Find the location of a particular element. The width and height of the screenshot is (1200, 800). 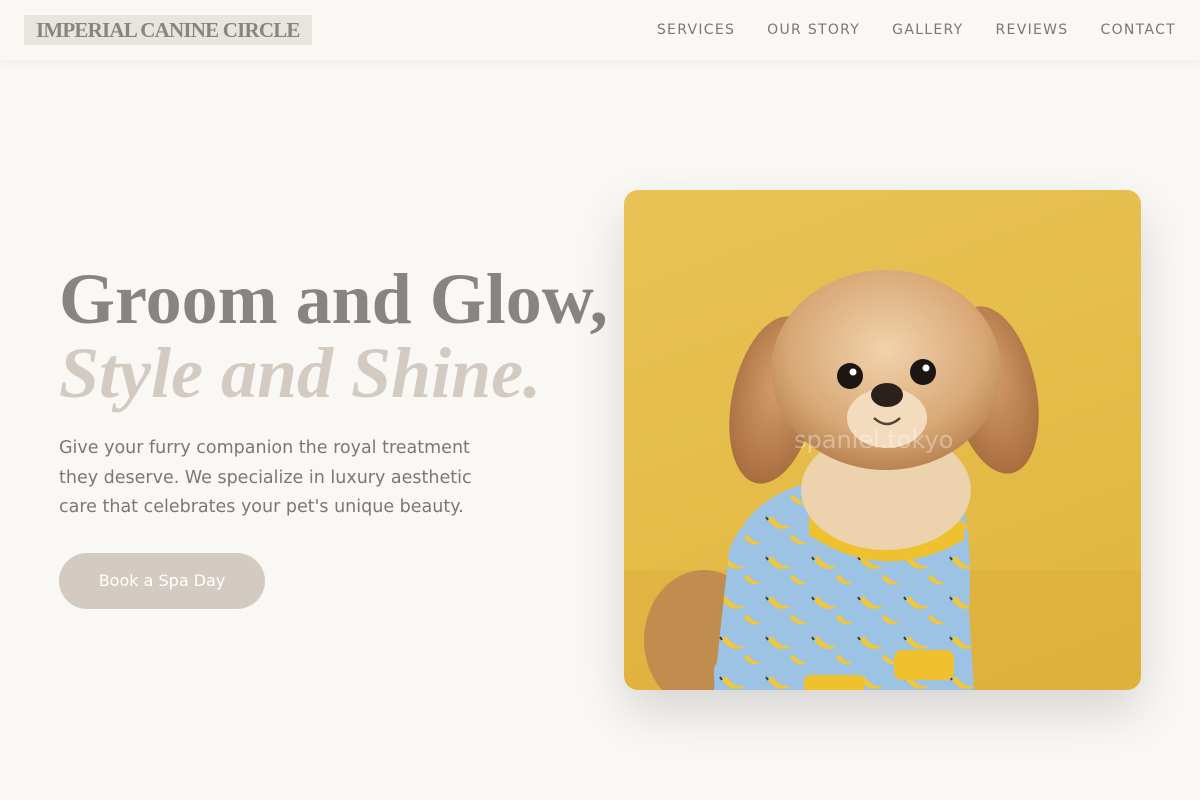

hero-headline: Groom and Glow, Style and Shine. is located at coordinates (333, 336).